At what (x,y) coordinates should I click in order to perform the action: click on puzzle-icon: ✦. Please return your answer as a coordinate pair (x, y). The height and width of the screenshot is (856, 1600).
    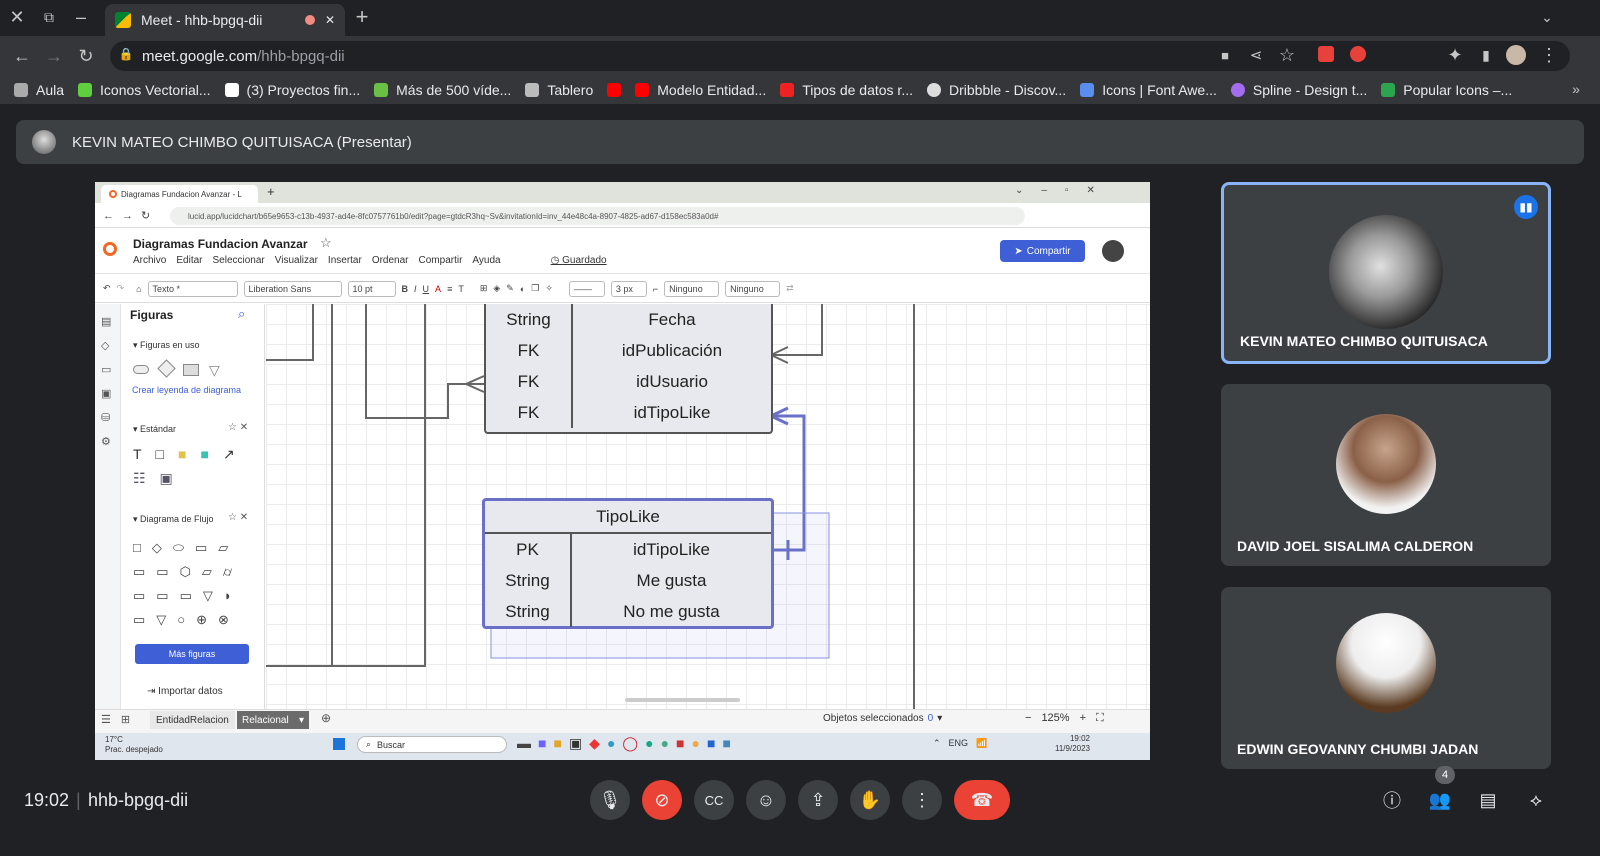
    Looking at the image, I should click on (1455, 55).